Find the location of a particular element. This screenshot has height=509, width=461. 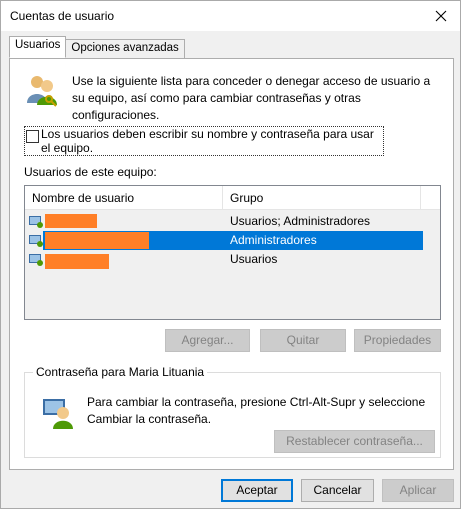

require-login-checkbox is located at coordinates (32, 136).